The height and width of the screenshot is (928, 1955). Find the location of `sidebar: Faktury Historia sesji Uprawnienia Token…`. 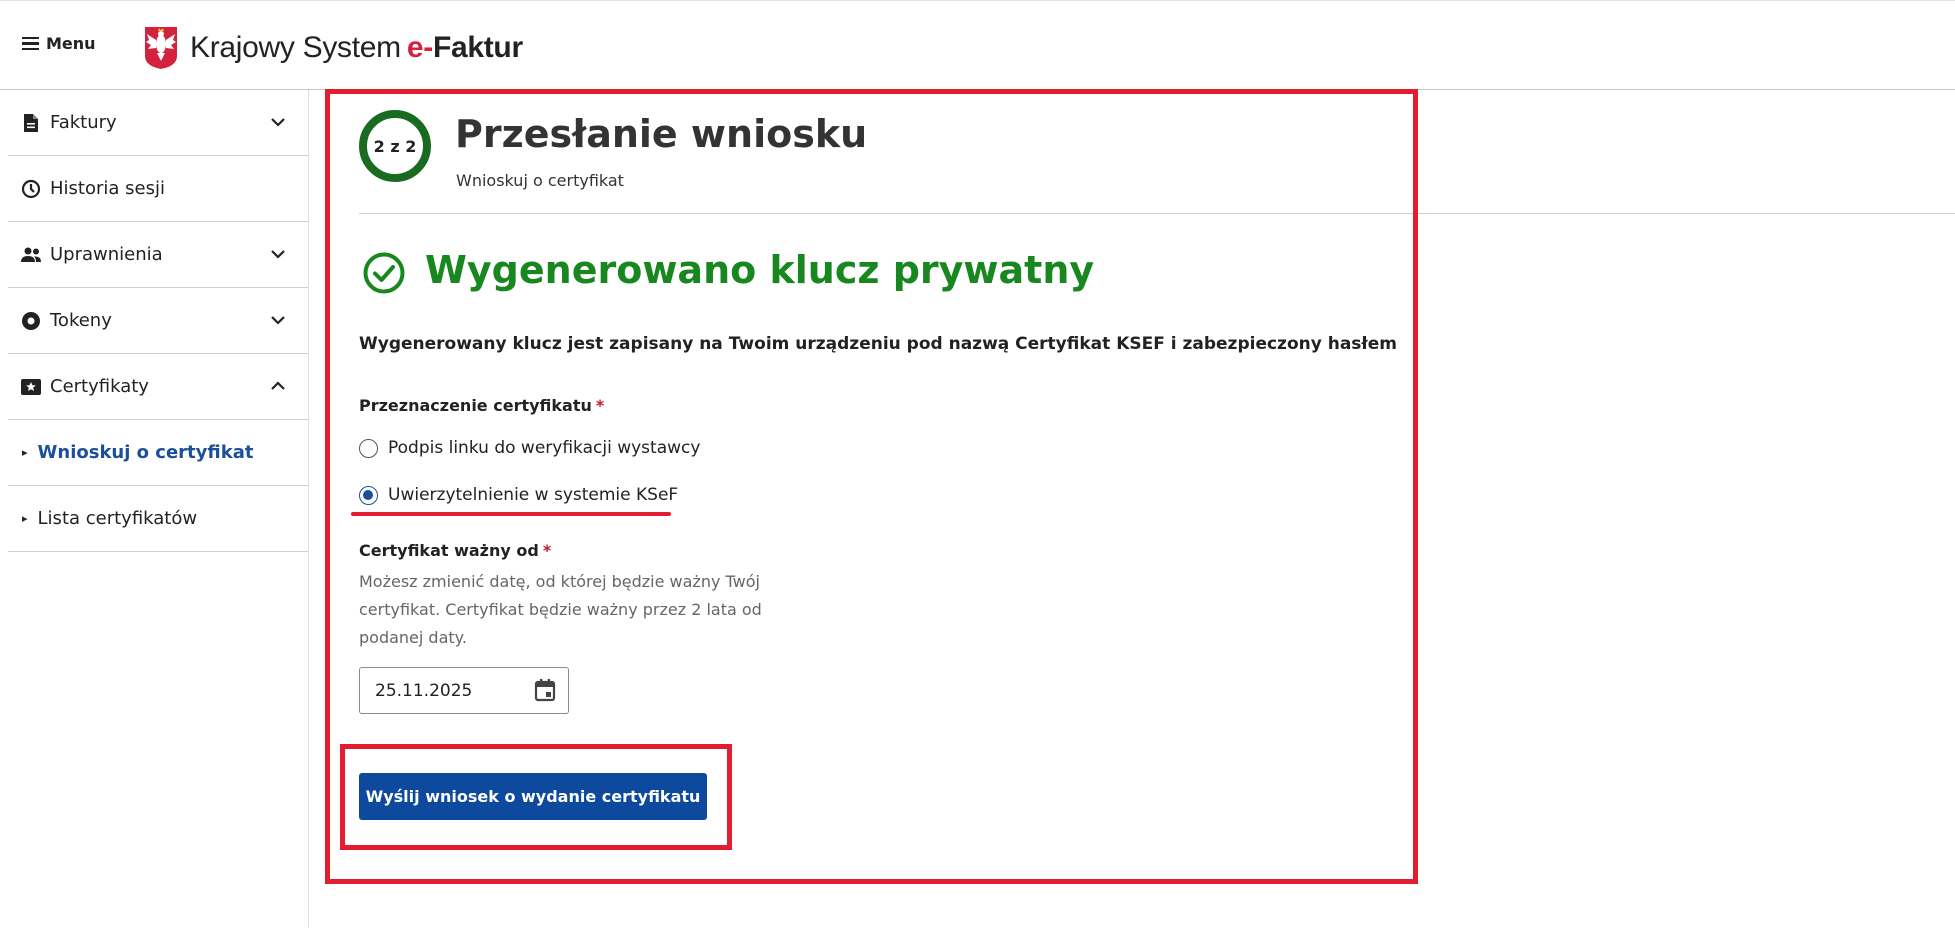

sidebar: Faktury Historia sesji Uprawnienia Token… is located at coordinates (158, 509).